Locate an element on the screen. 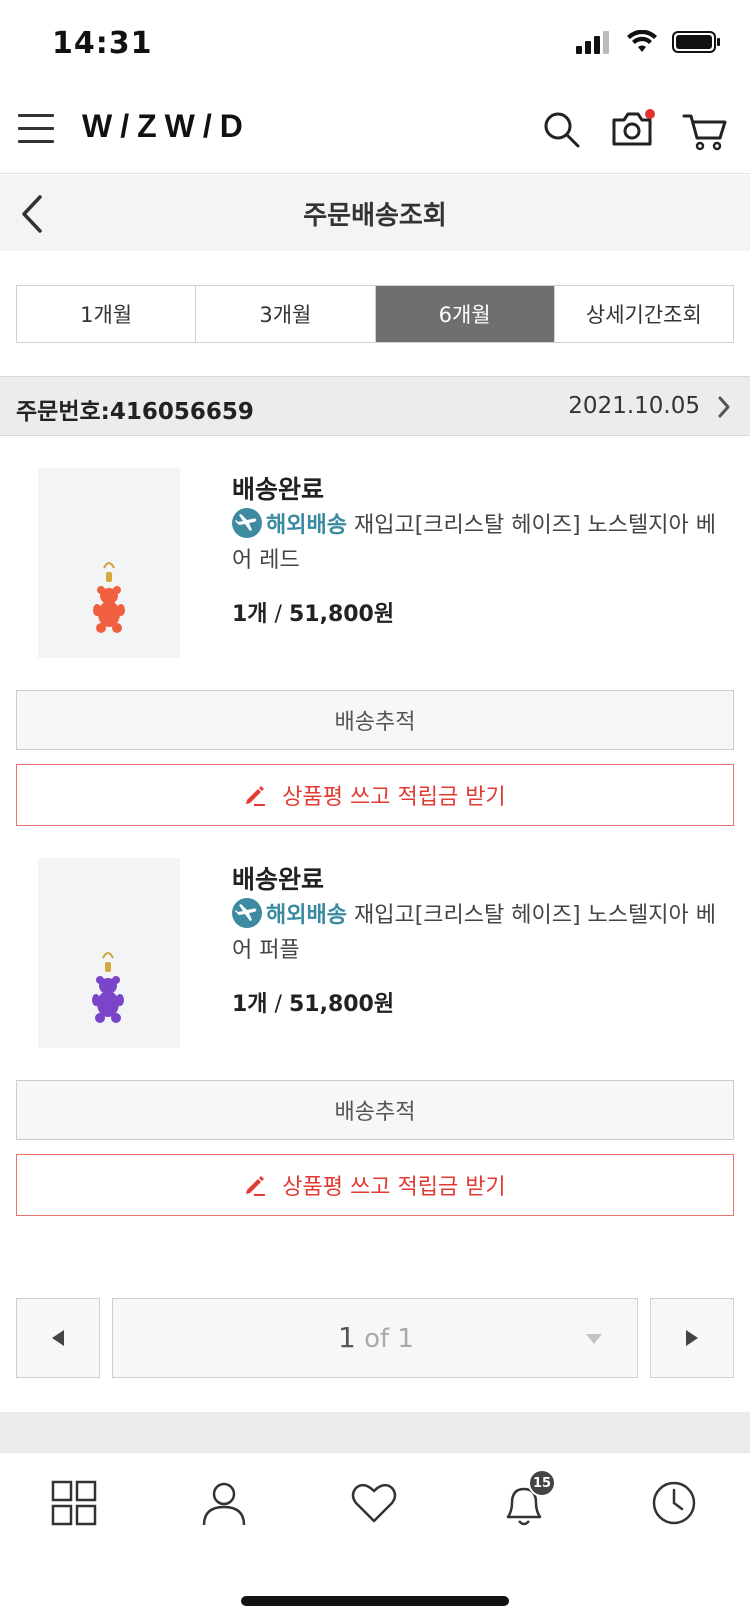  camera-icon is located at coordinates (633, 128).